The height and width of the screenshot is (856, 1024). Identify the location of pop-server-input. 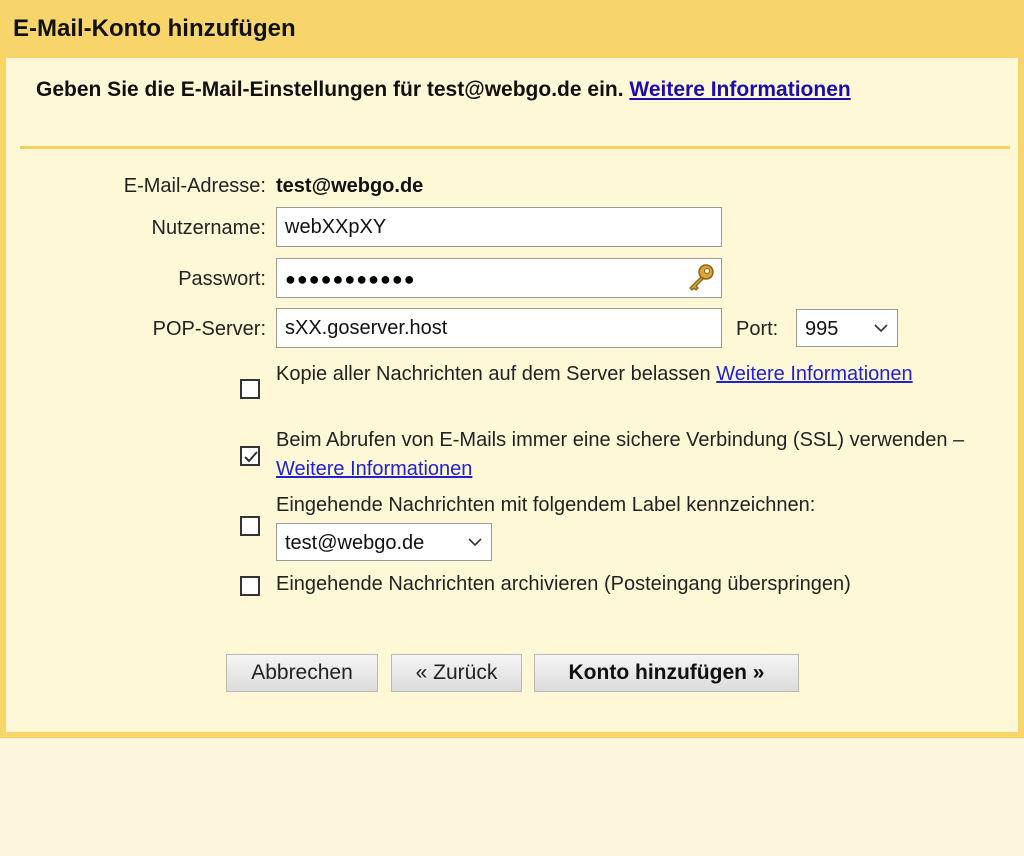
(499, 328).